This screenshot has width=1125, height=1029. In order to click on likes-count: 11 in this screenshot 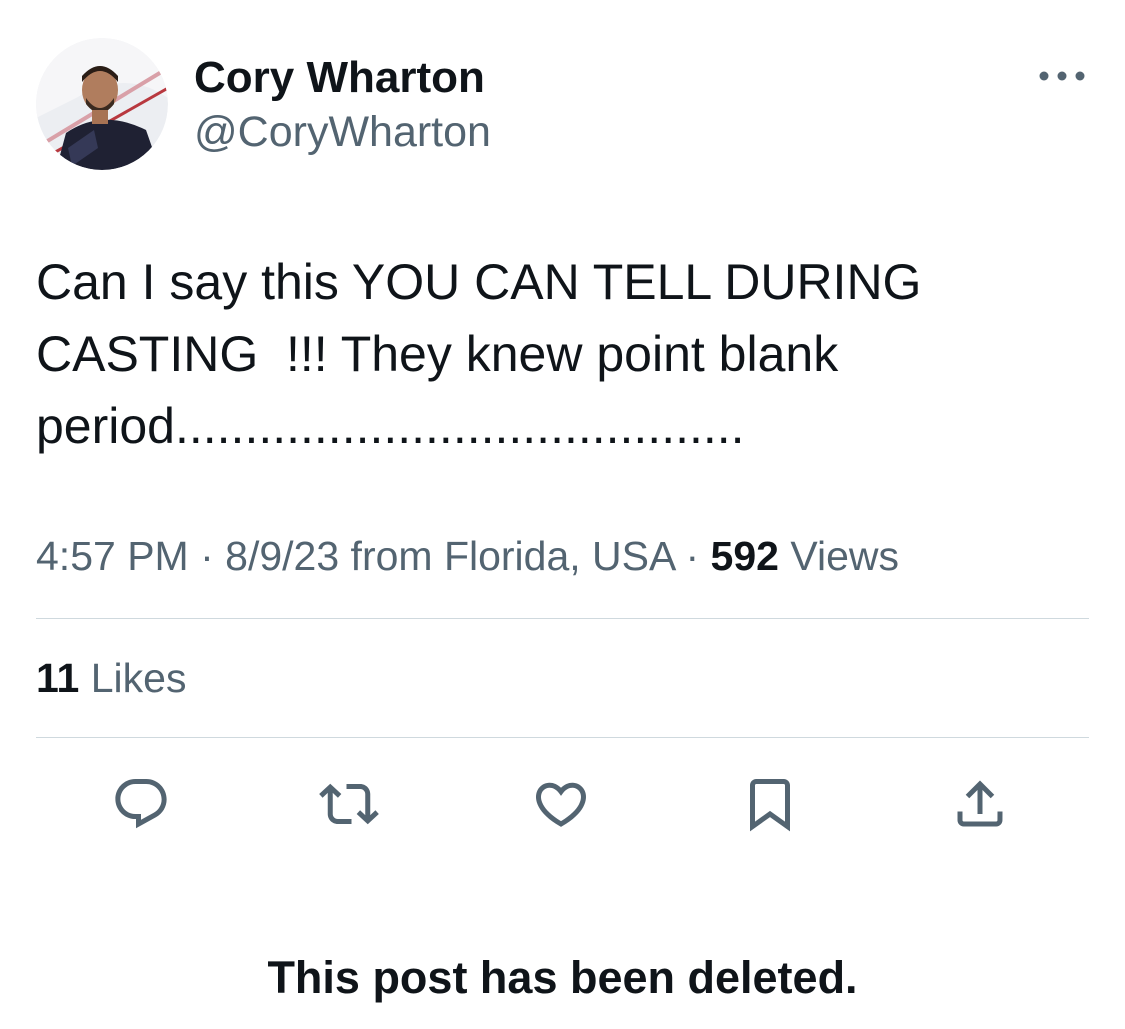, I will do `click(58, 678)`.